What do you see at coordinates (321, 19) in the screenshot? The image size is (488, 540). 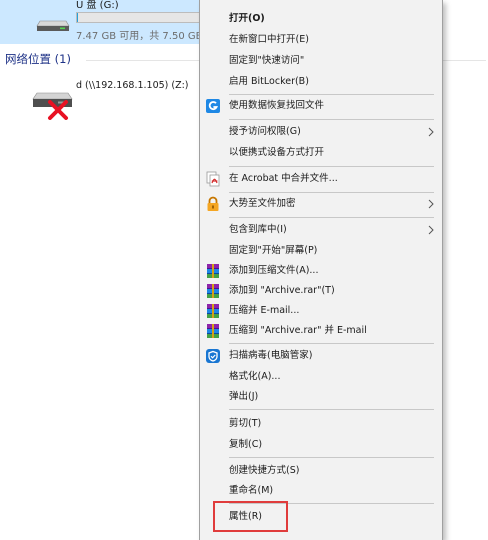 I see `menu-item-open: 打开(O)` at bounding box center [321, 19].